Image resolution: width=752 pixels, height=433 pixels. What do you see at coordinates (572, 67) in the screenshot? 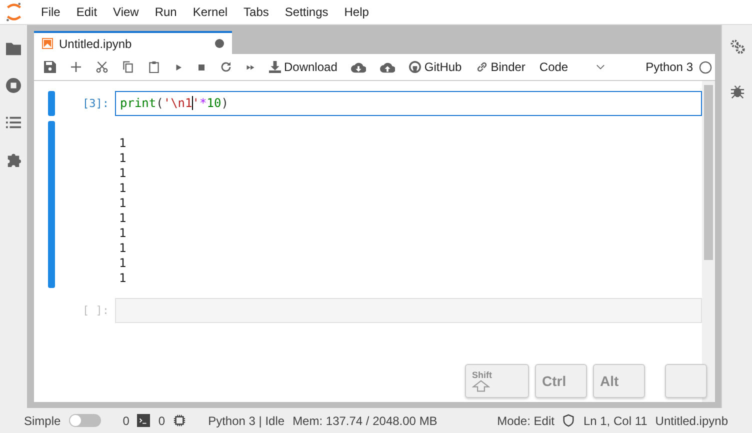
I see `cell-type-dropdown: Code` at bounding box center [572, 67].